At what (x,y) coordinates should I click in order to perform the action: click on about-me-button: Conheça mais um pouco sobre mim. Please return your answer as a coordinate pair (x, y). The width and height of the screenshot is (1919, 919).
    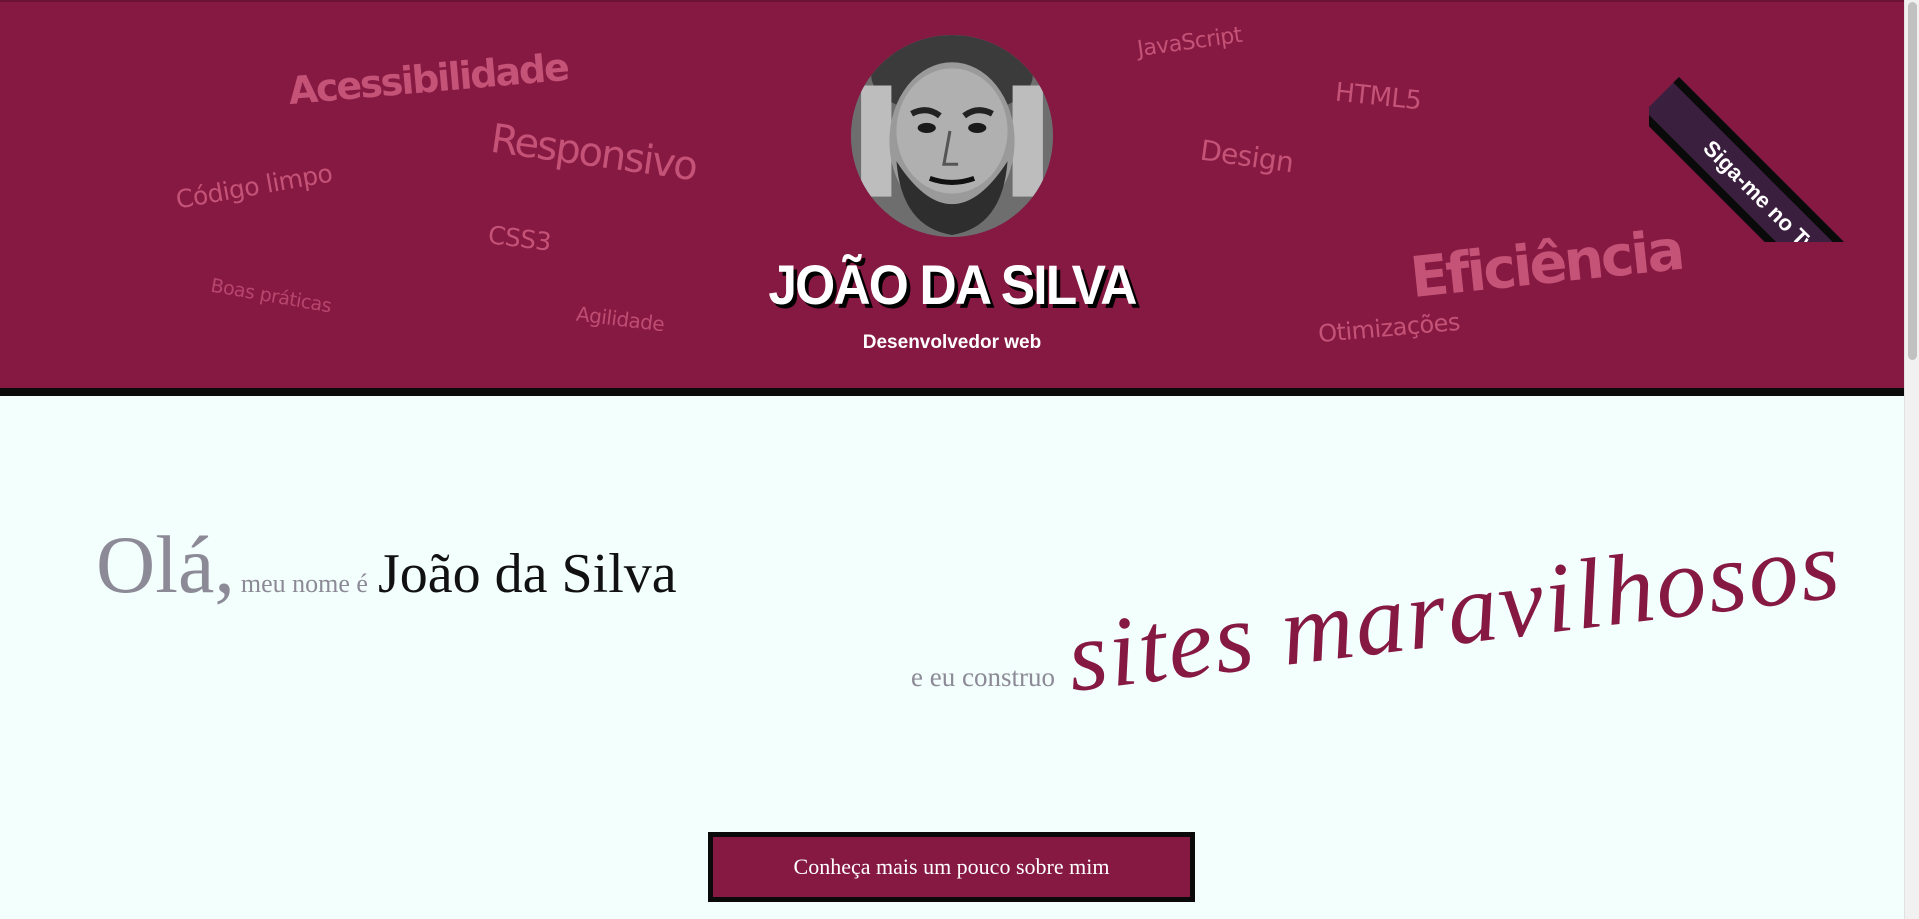
    Looking at the image, I should click on (951, 867).